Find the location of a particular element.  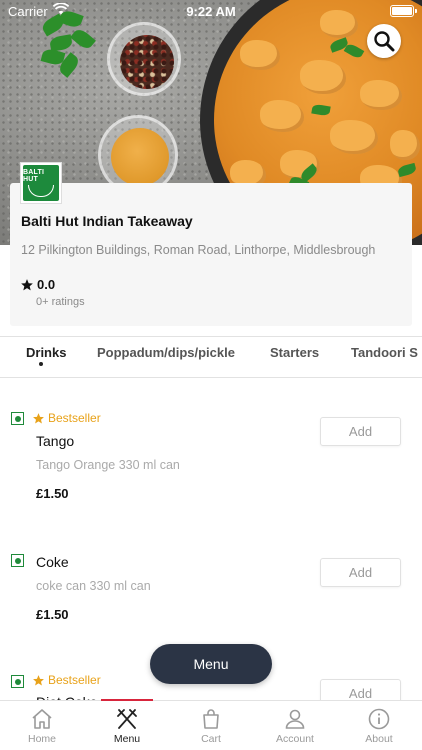

tab-tandoori: Tandoori S is located at coordinates (384, 352).